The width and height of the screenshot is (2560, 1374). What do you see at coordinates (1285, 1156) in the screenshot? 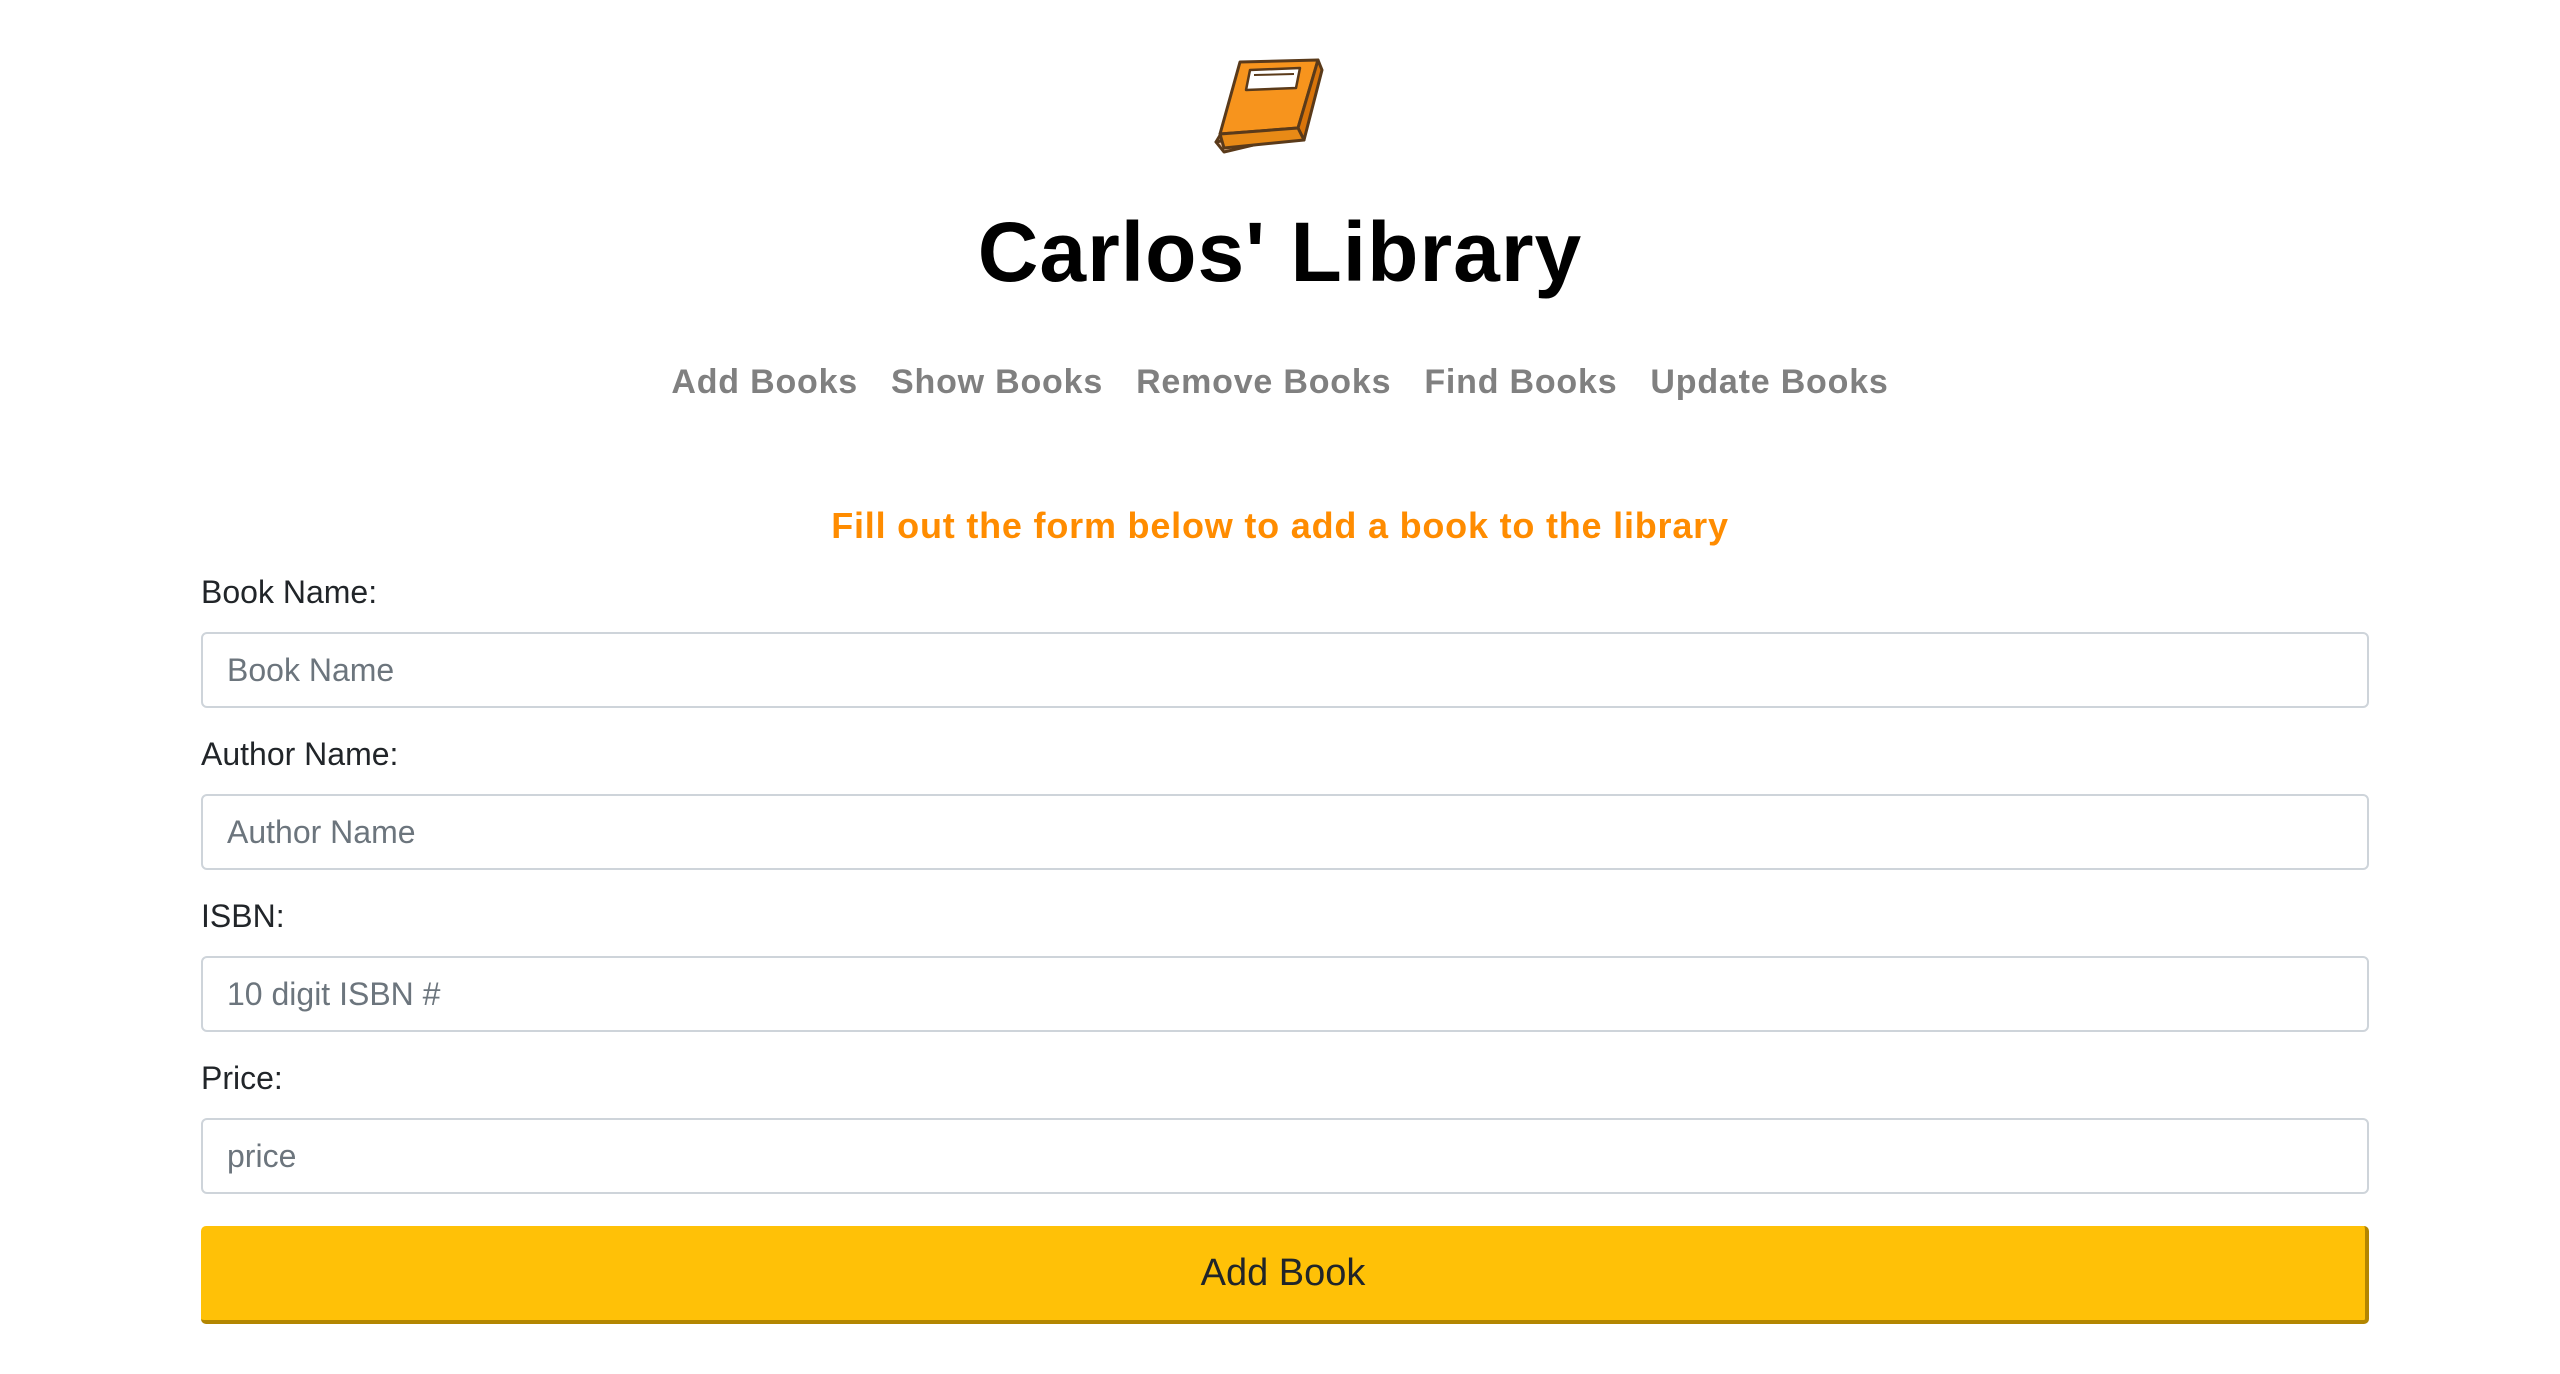
I see `price-input` at bounding box center [1285, 1156].